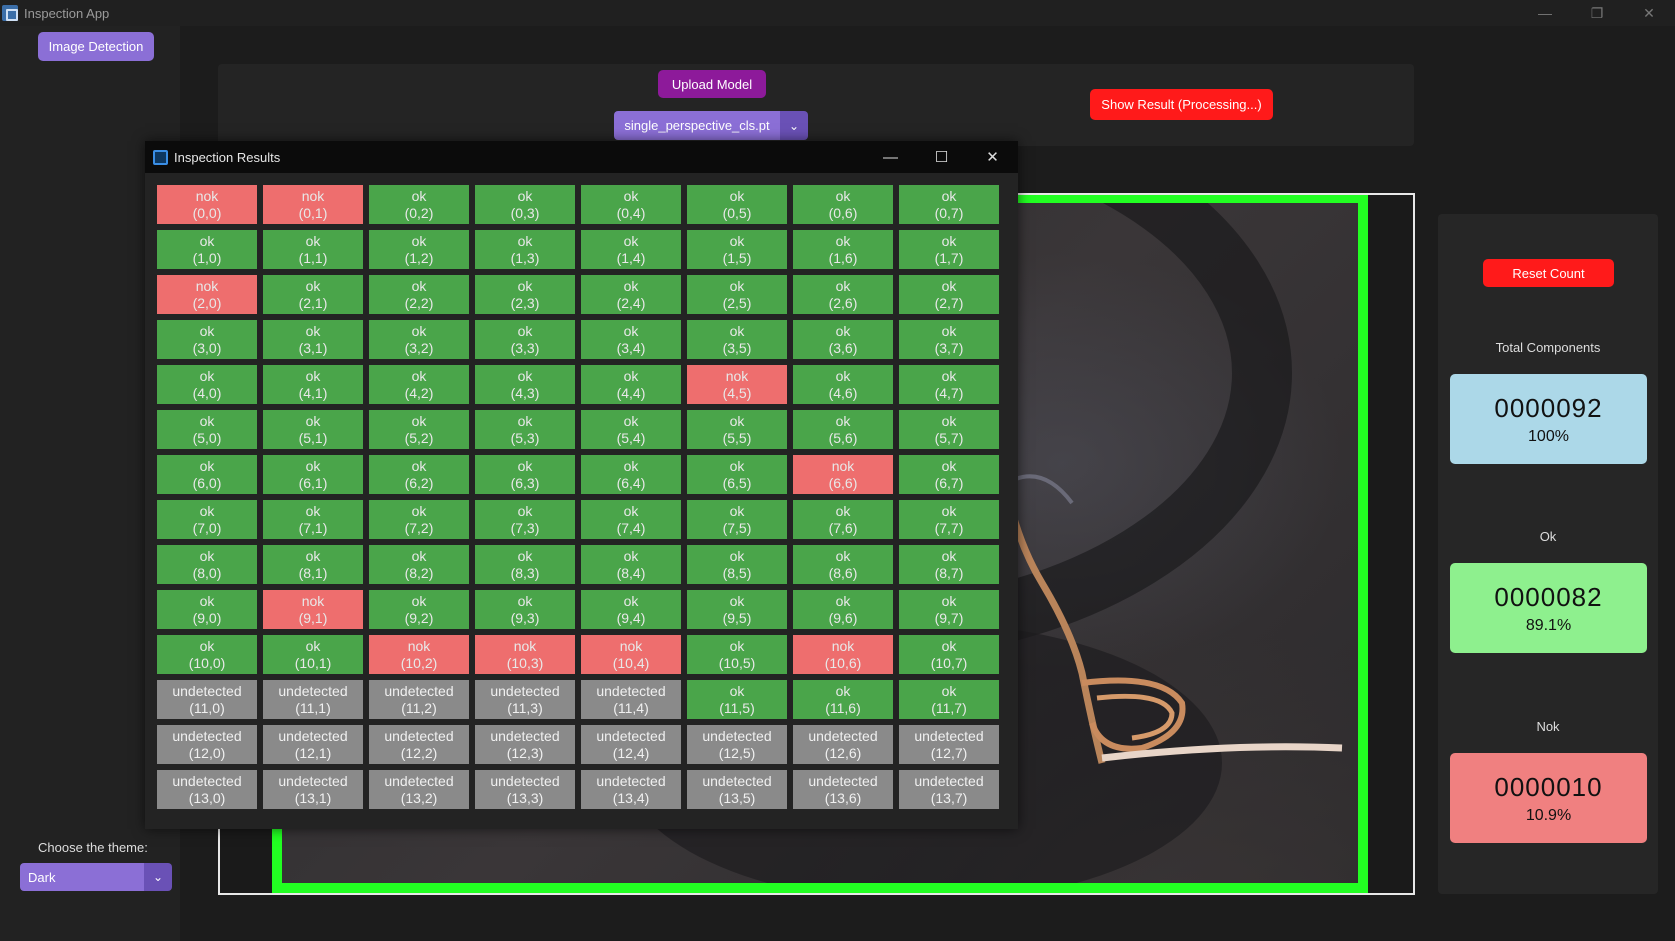 Image resolution: width=1675 pixels, height=941 pixels. Describe the element at coordinates (313, 752) in the screenshot. I see `result-position: (12,1)` at that location.